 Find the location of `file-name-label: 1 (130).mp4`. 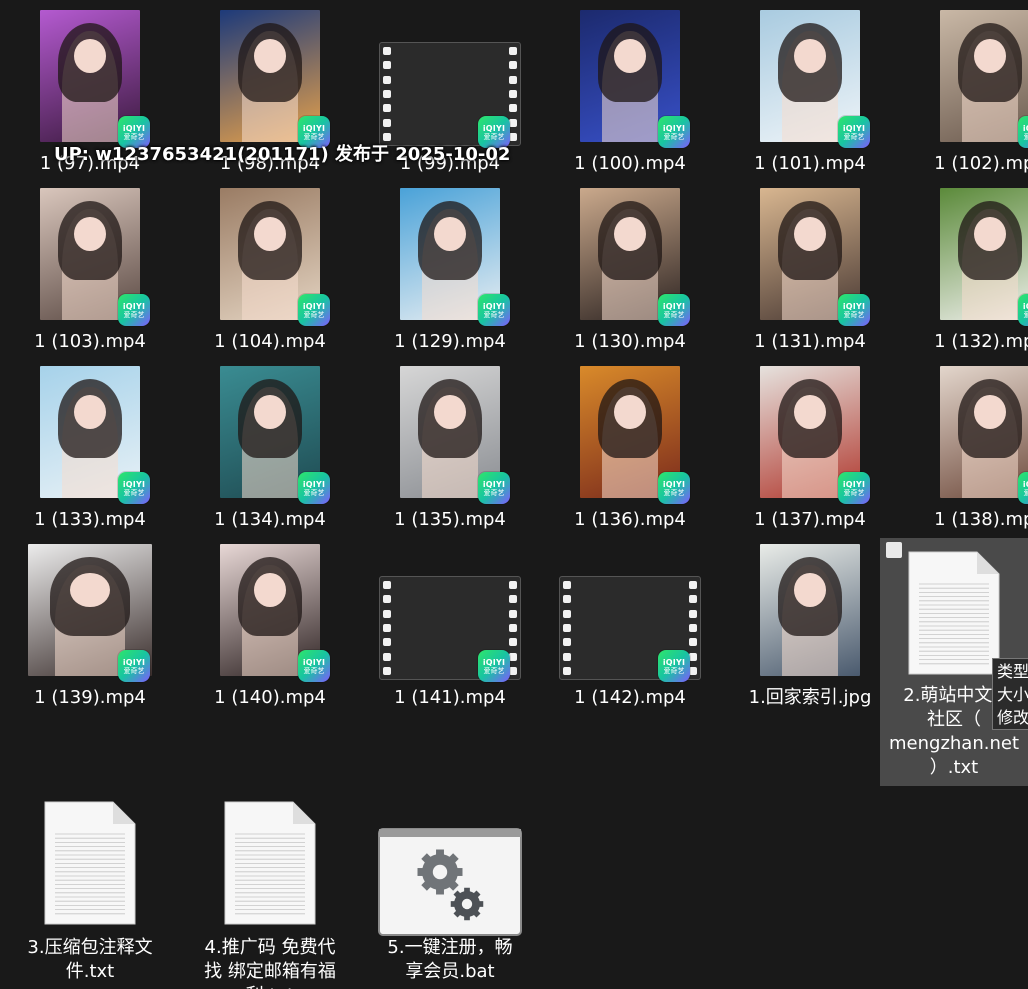

file-name-label: 1 (130).mp4 is located at coordinates (630, 341).